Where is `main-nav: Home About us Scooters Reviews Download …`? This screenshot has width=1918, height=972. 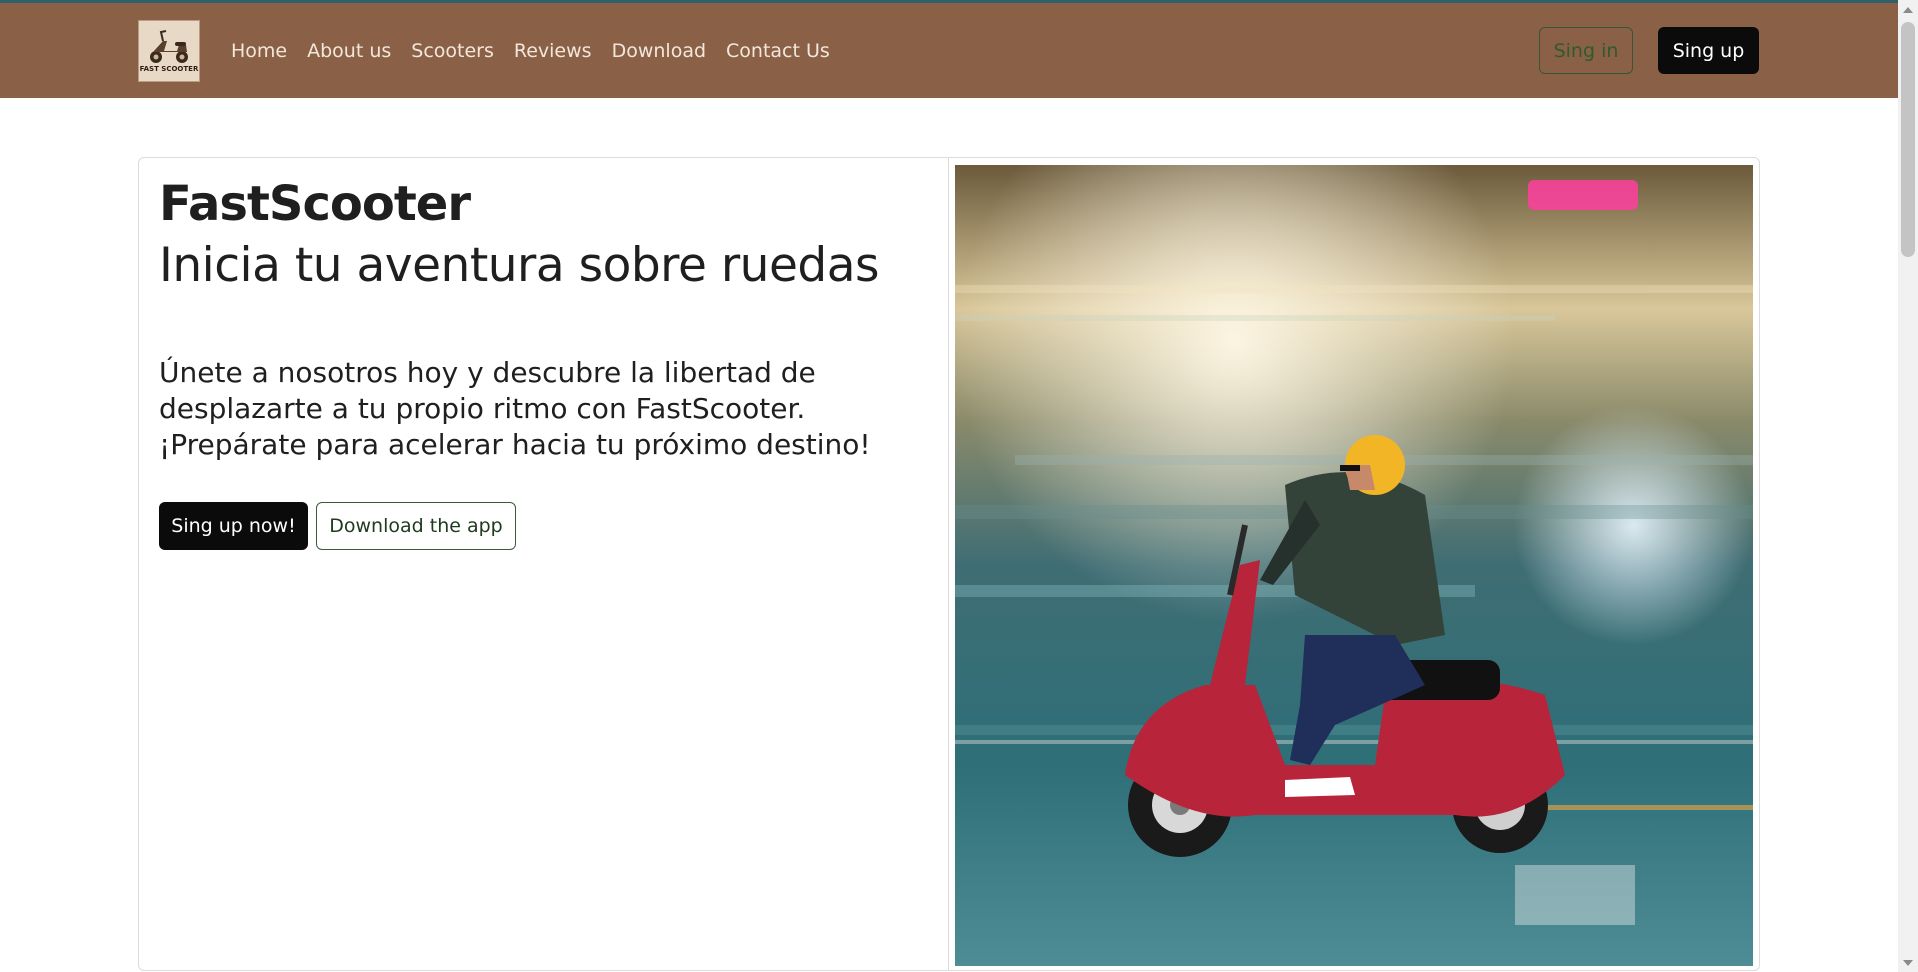
main-nav: Home About us Scooters Reviews Download … is located at coordinates (540, 50).